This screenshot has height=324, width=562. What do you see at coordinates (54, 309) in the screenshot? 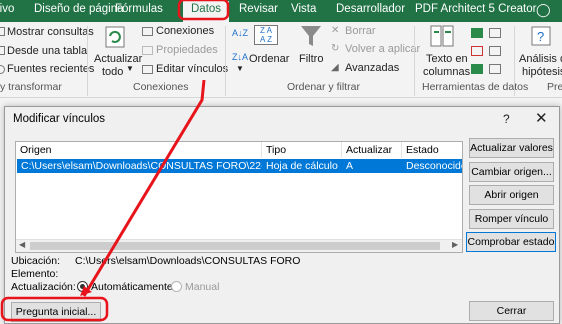
I see `annotation-box-pregunta` at bounding box center [54, 309].